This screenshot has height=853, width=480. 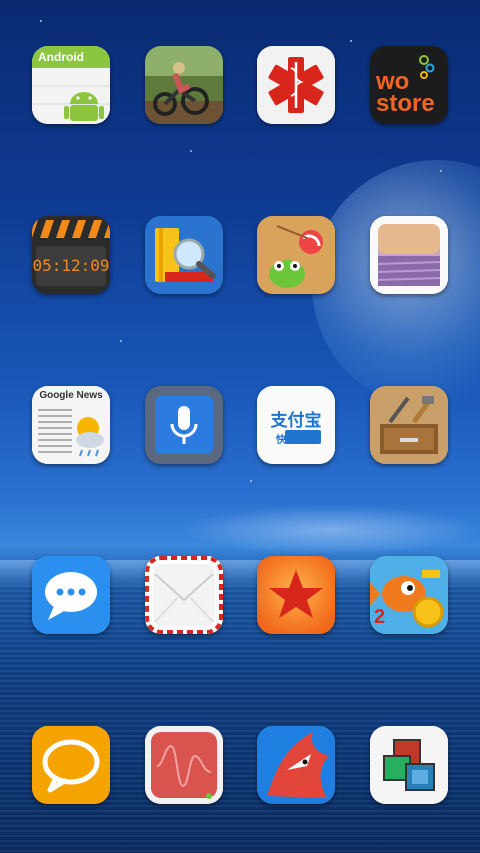 I want to click on cut-the-rope-icon, so click(x=296, y=255).